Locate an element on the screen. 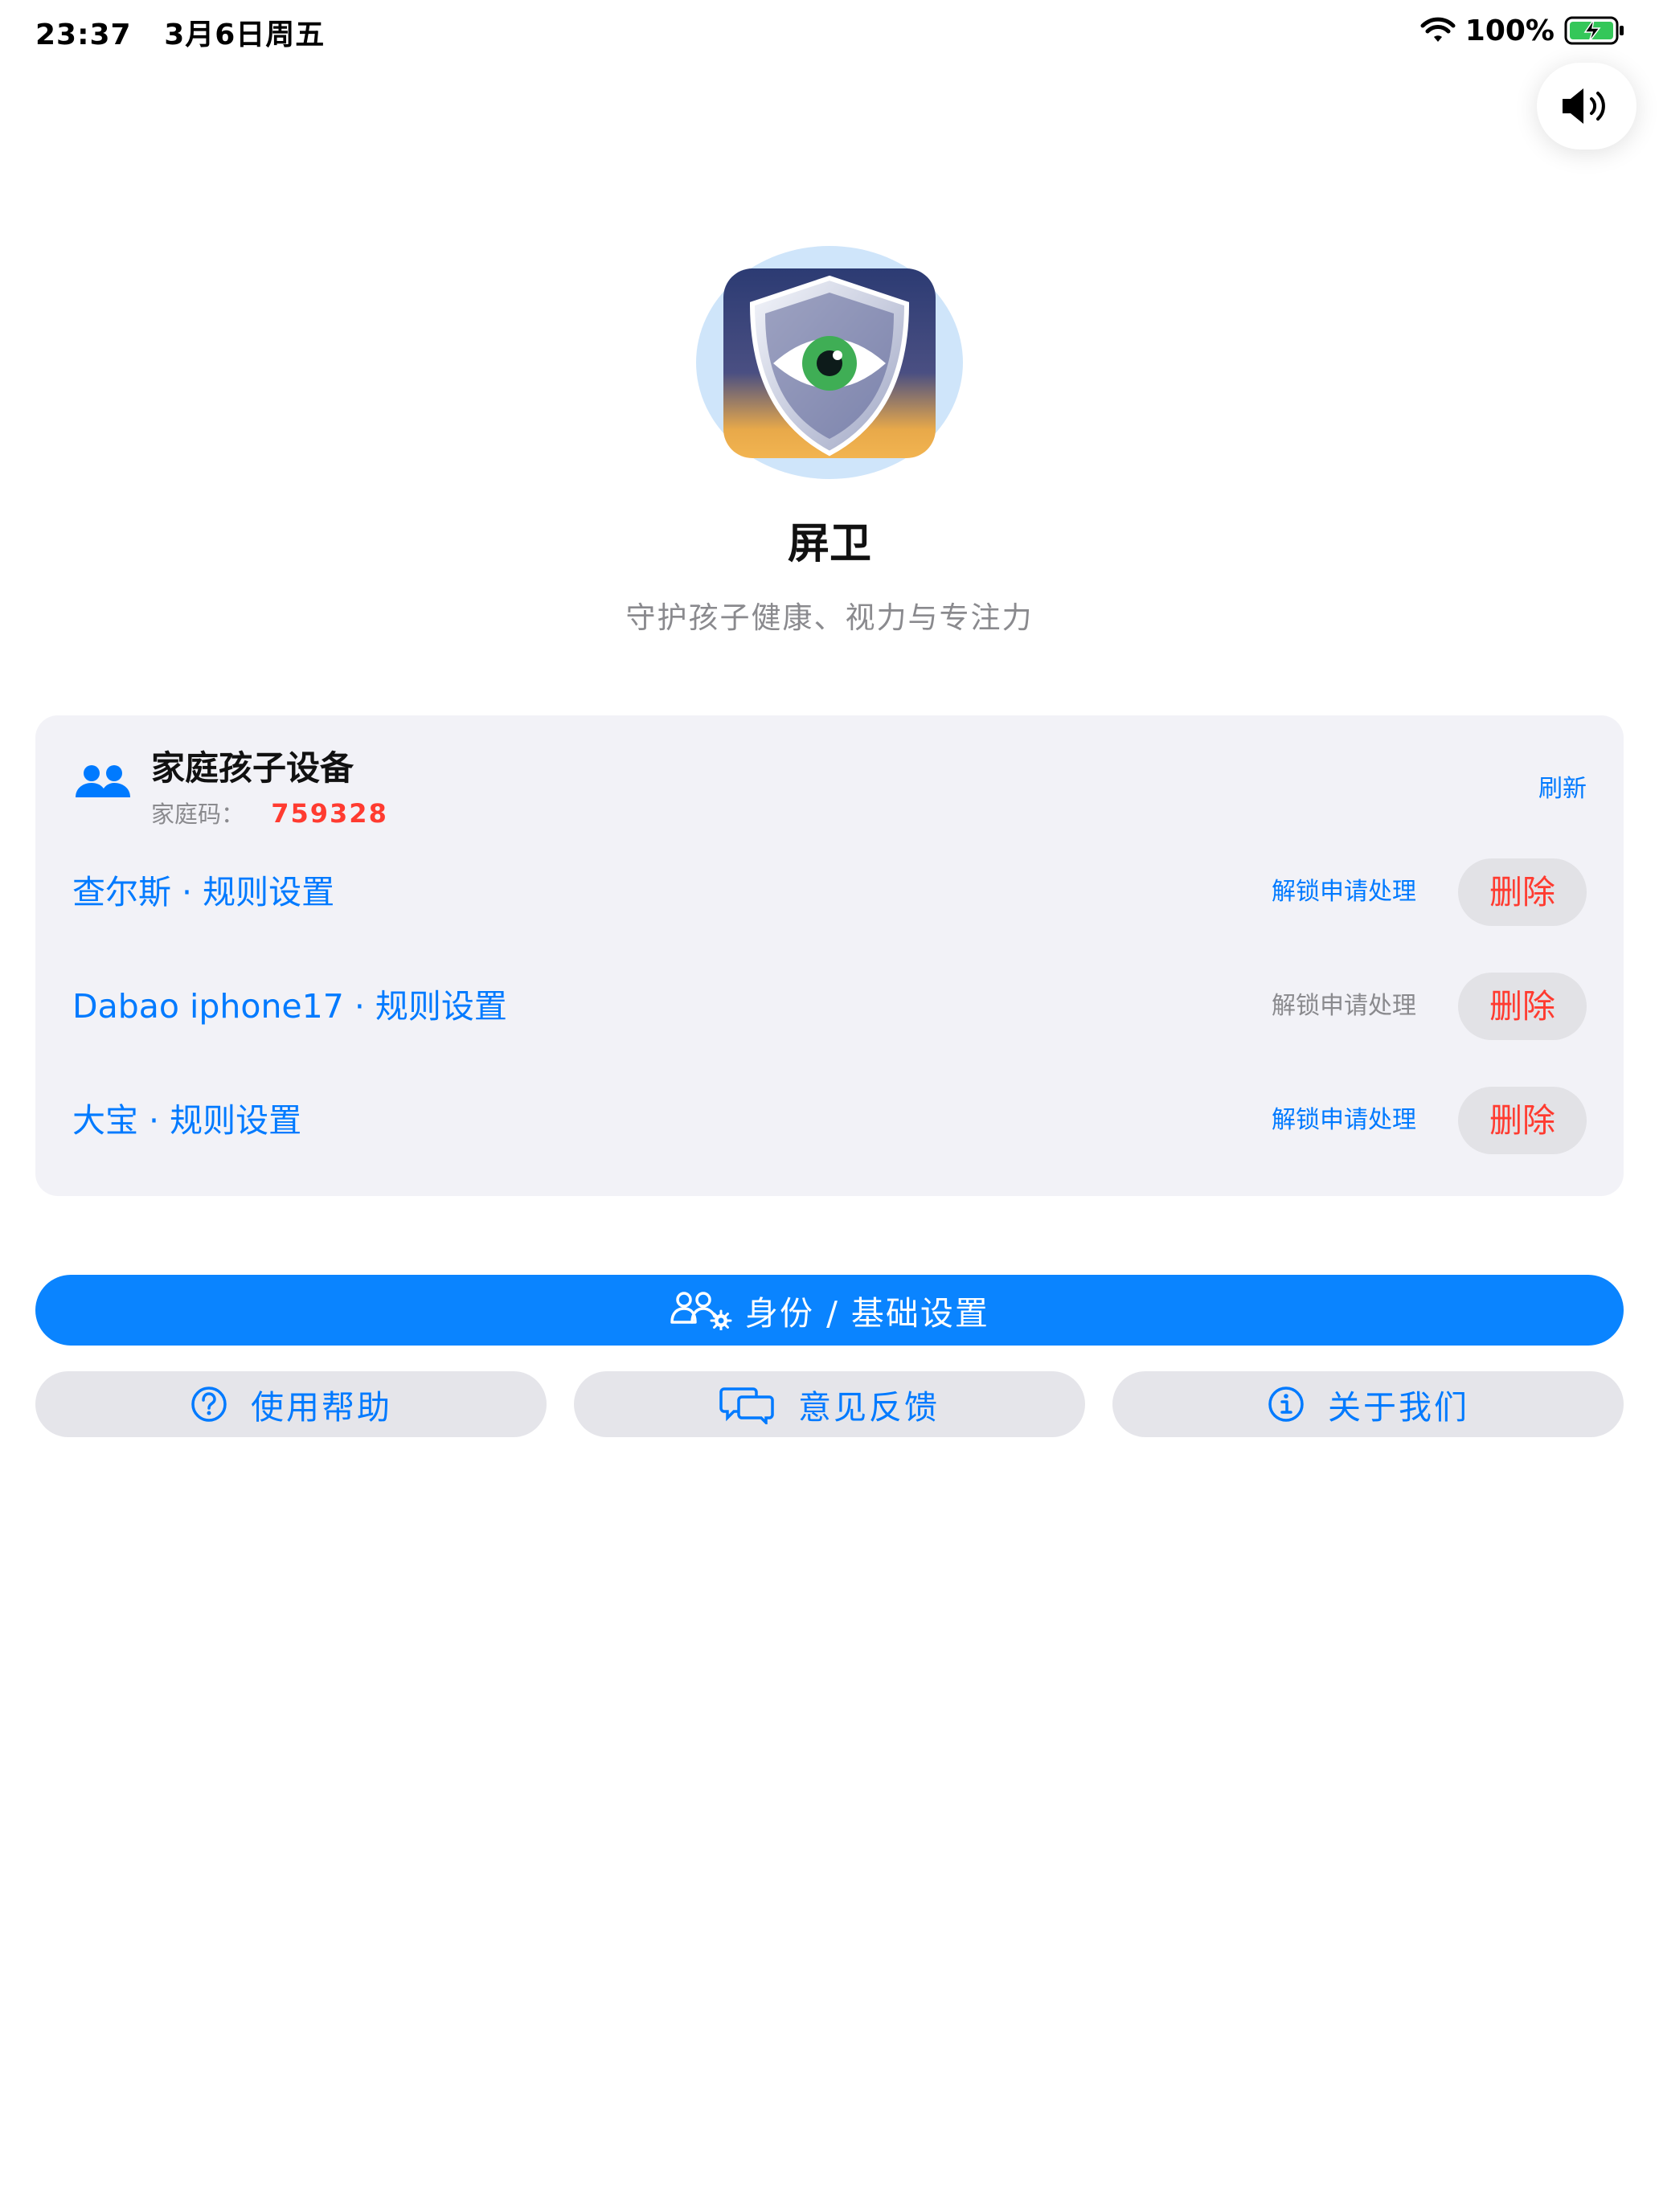  people-icon is located at coordinates (103, 783).